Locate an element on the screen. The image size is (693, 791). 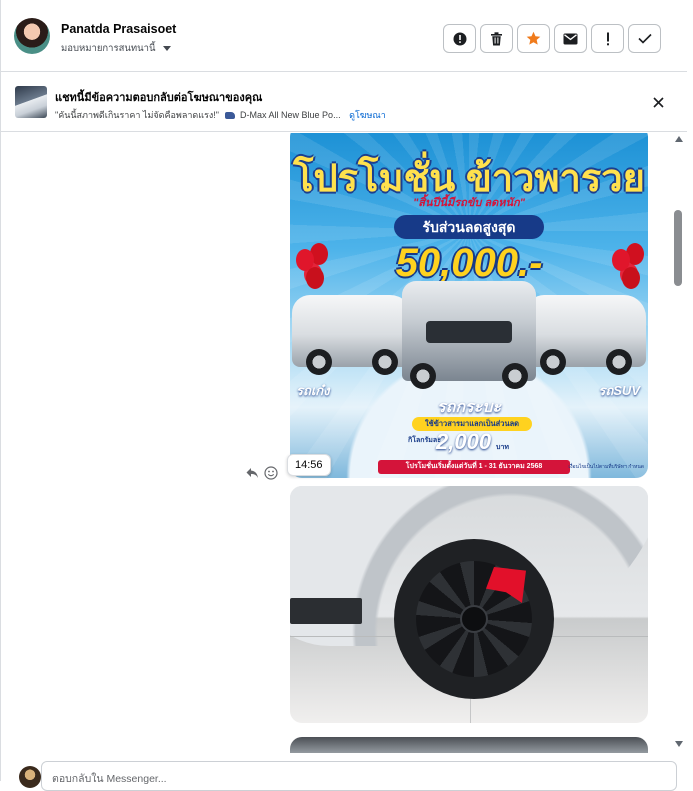
follow-up-button is located at coordinates (607, 38).